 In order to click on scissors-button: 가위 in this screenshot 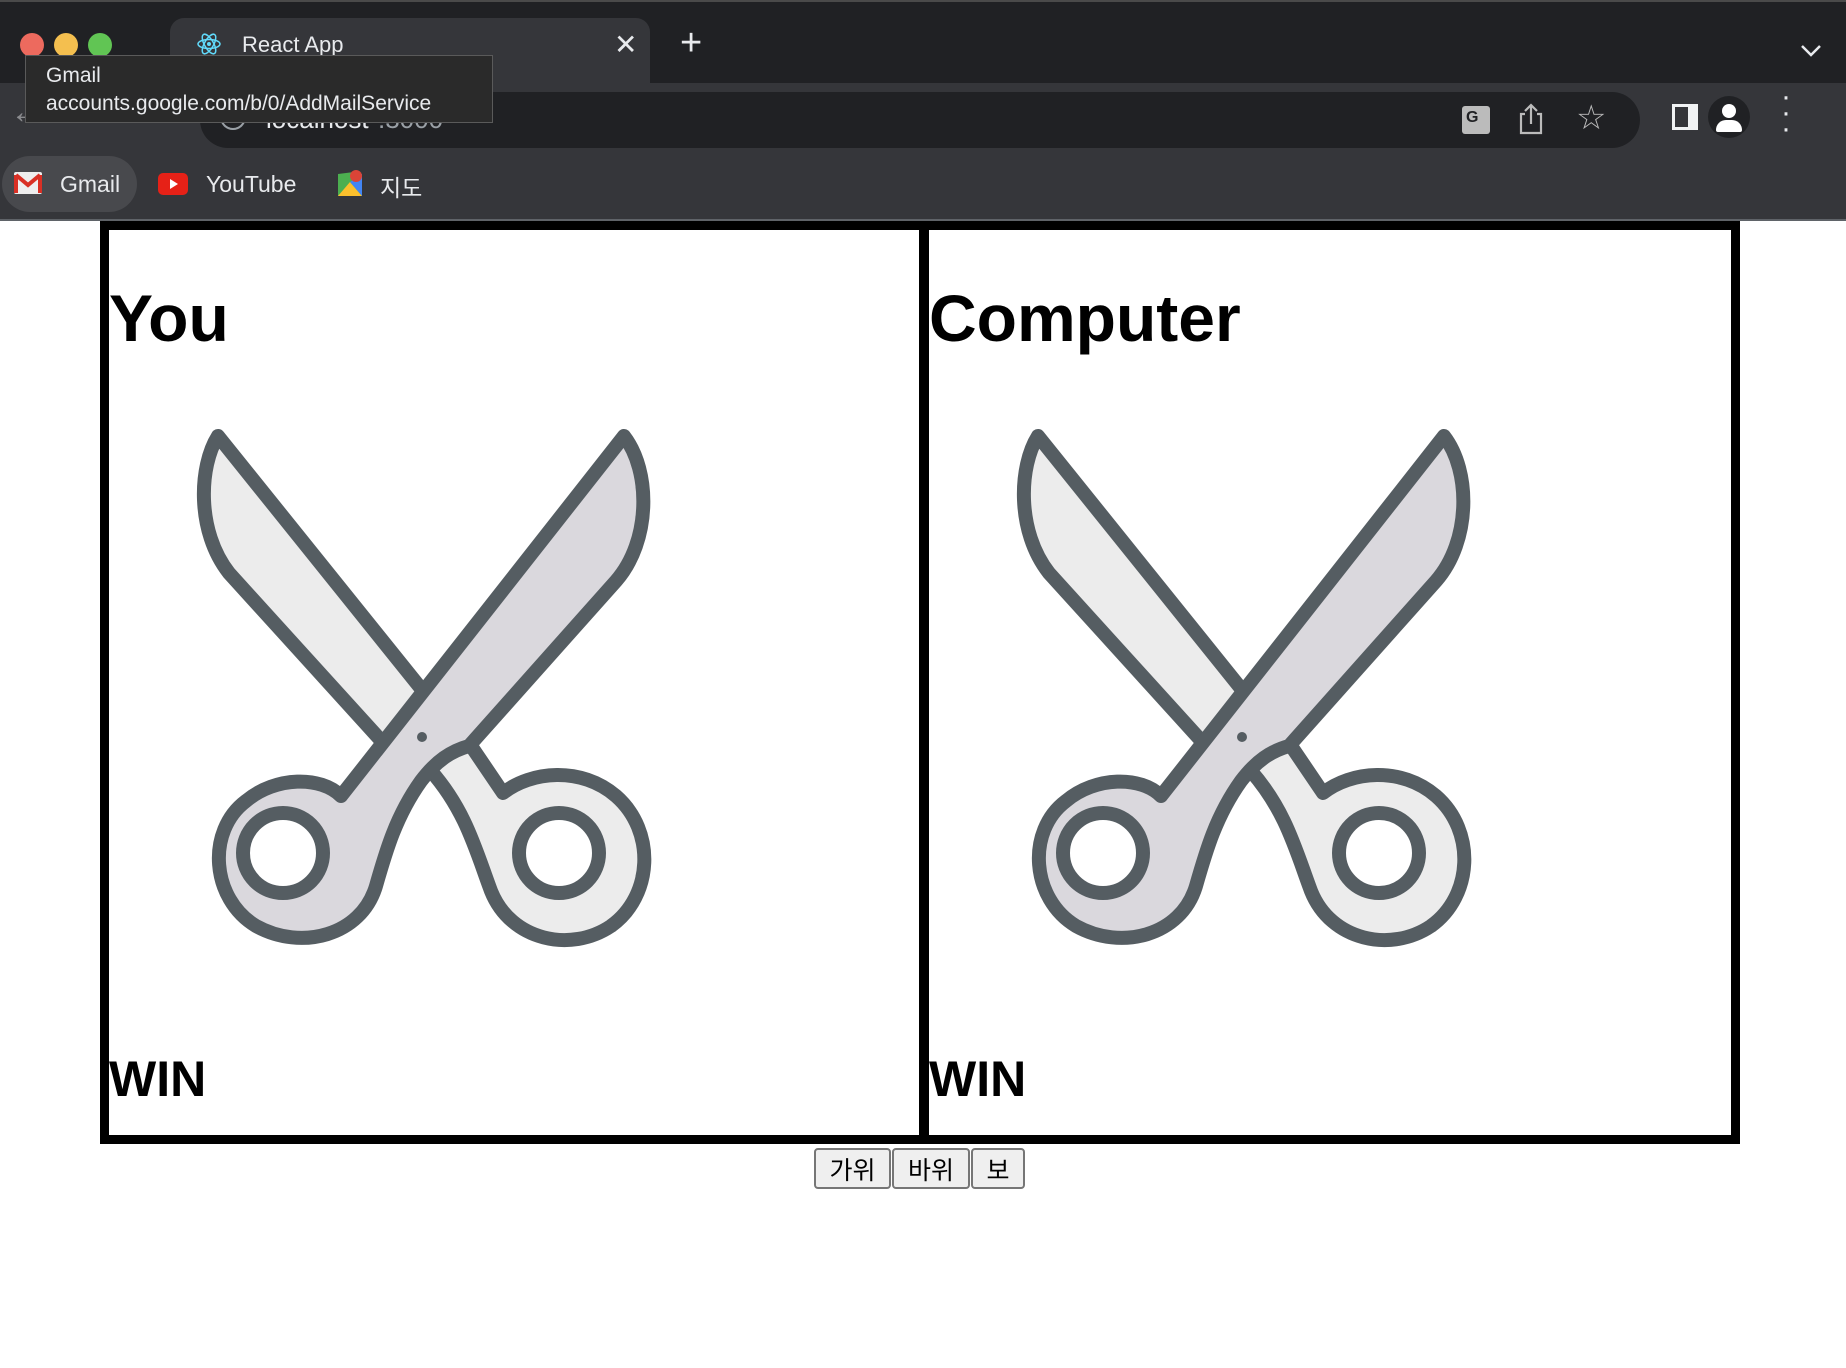, I will do `click(852, 1168)`.